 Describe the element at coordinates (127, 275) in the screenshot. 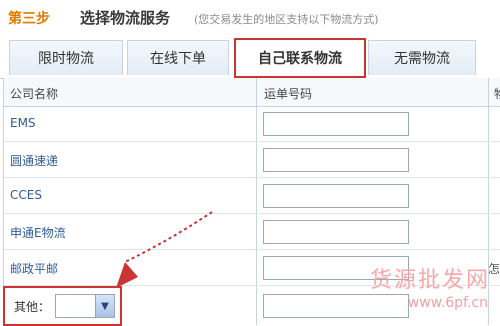

I see `arrow-head` at that location.